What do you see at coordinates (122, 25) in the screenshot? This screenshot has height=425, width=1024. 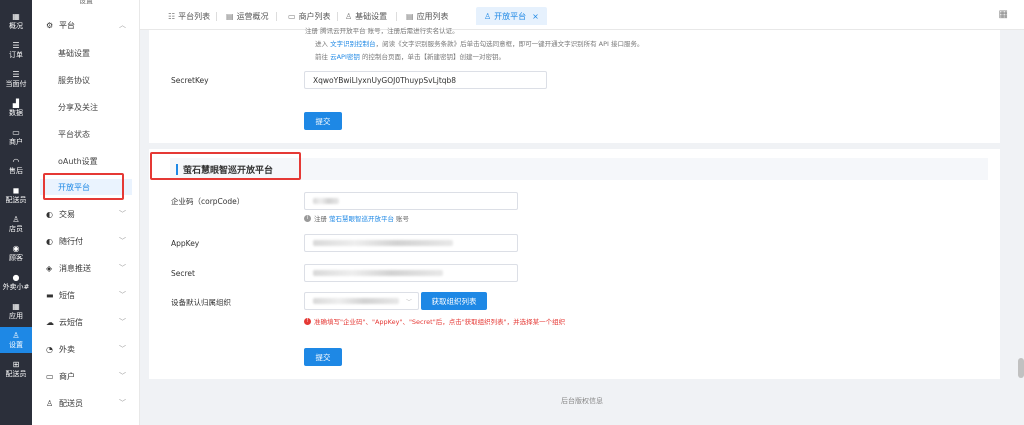 I see `chevron-up-icon: ︿` at bounding box center [122, 25].